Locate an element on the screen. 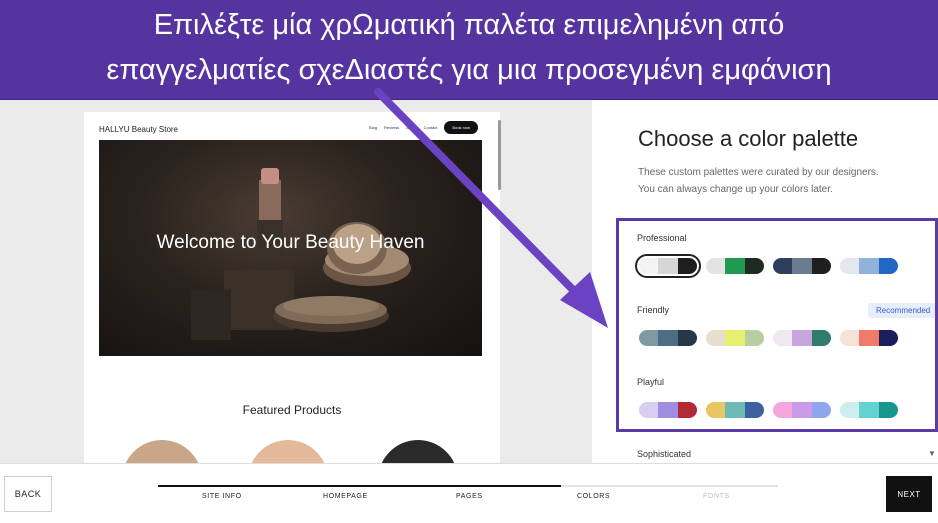 Image resolution: width=938 pixels, height=523 pixels. palette-group-label-playful: Playful is located at coordinates (651, 382).